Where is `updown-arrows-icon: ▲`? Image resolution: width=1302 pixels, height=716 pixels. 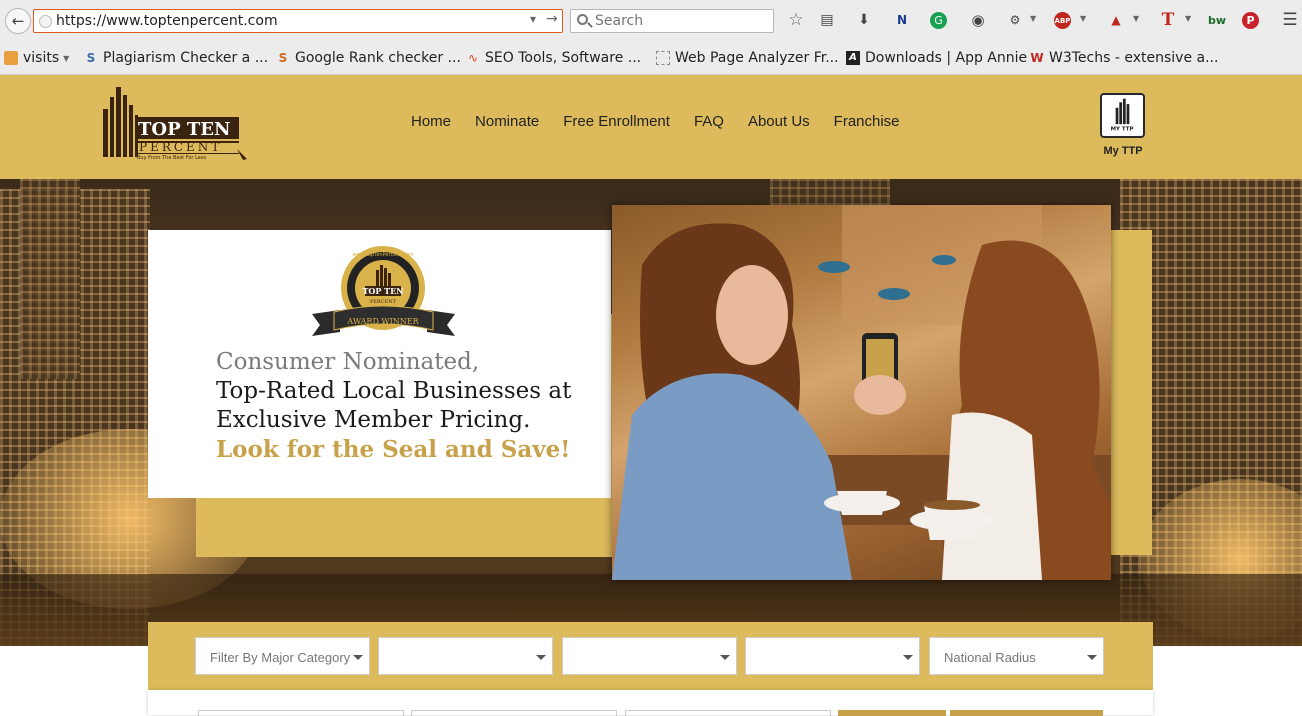
updown-arrows-icon: ▲ is located at coordinates (1116, 20).